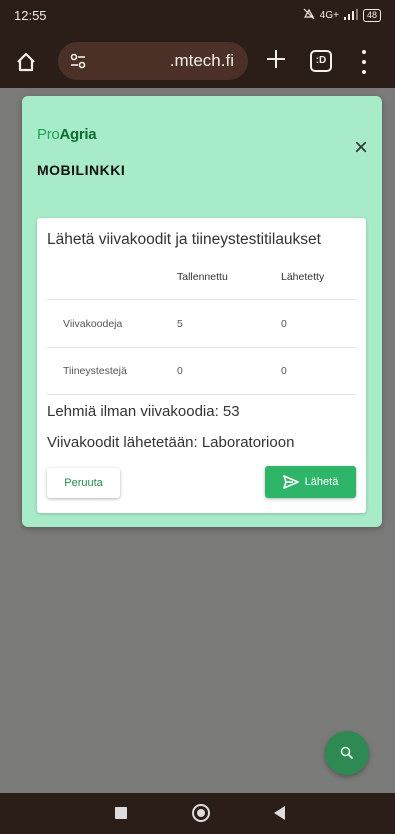  What do you see at coordinates (321, 482) in the screenshot?
I see `send-button-label: Lähetä` at bounding box center [321, 482].